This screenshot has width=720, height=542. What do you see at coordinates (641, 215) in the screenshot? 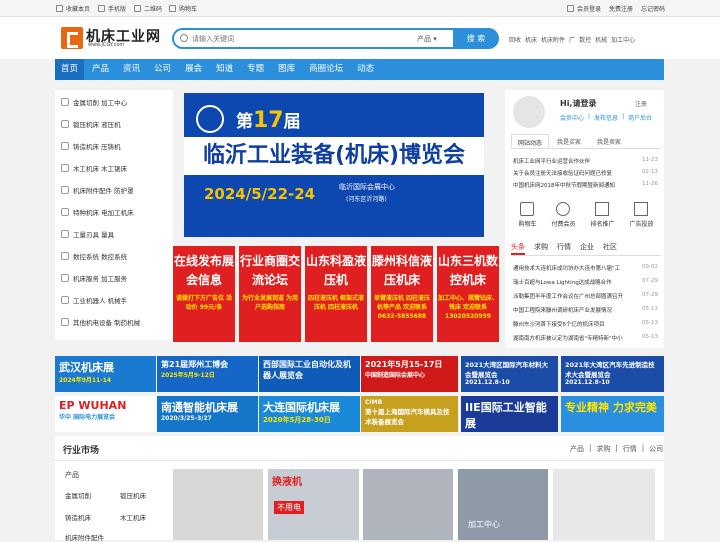
I see `ad-shortcut: 广告投放` at bounding box center [641, 215].